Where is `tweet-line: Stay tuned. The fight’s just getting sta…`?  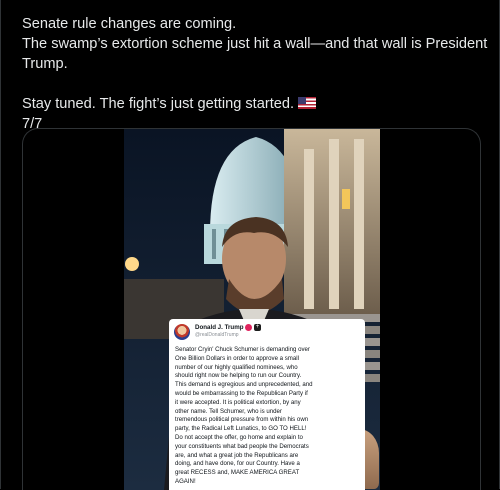 tweet-line: Stay tuned. The fight’s just getting sta… is located at coordinates (252, 104).